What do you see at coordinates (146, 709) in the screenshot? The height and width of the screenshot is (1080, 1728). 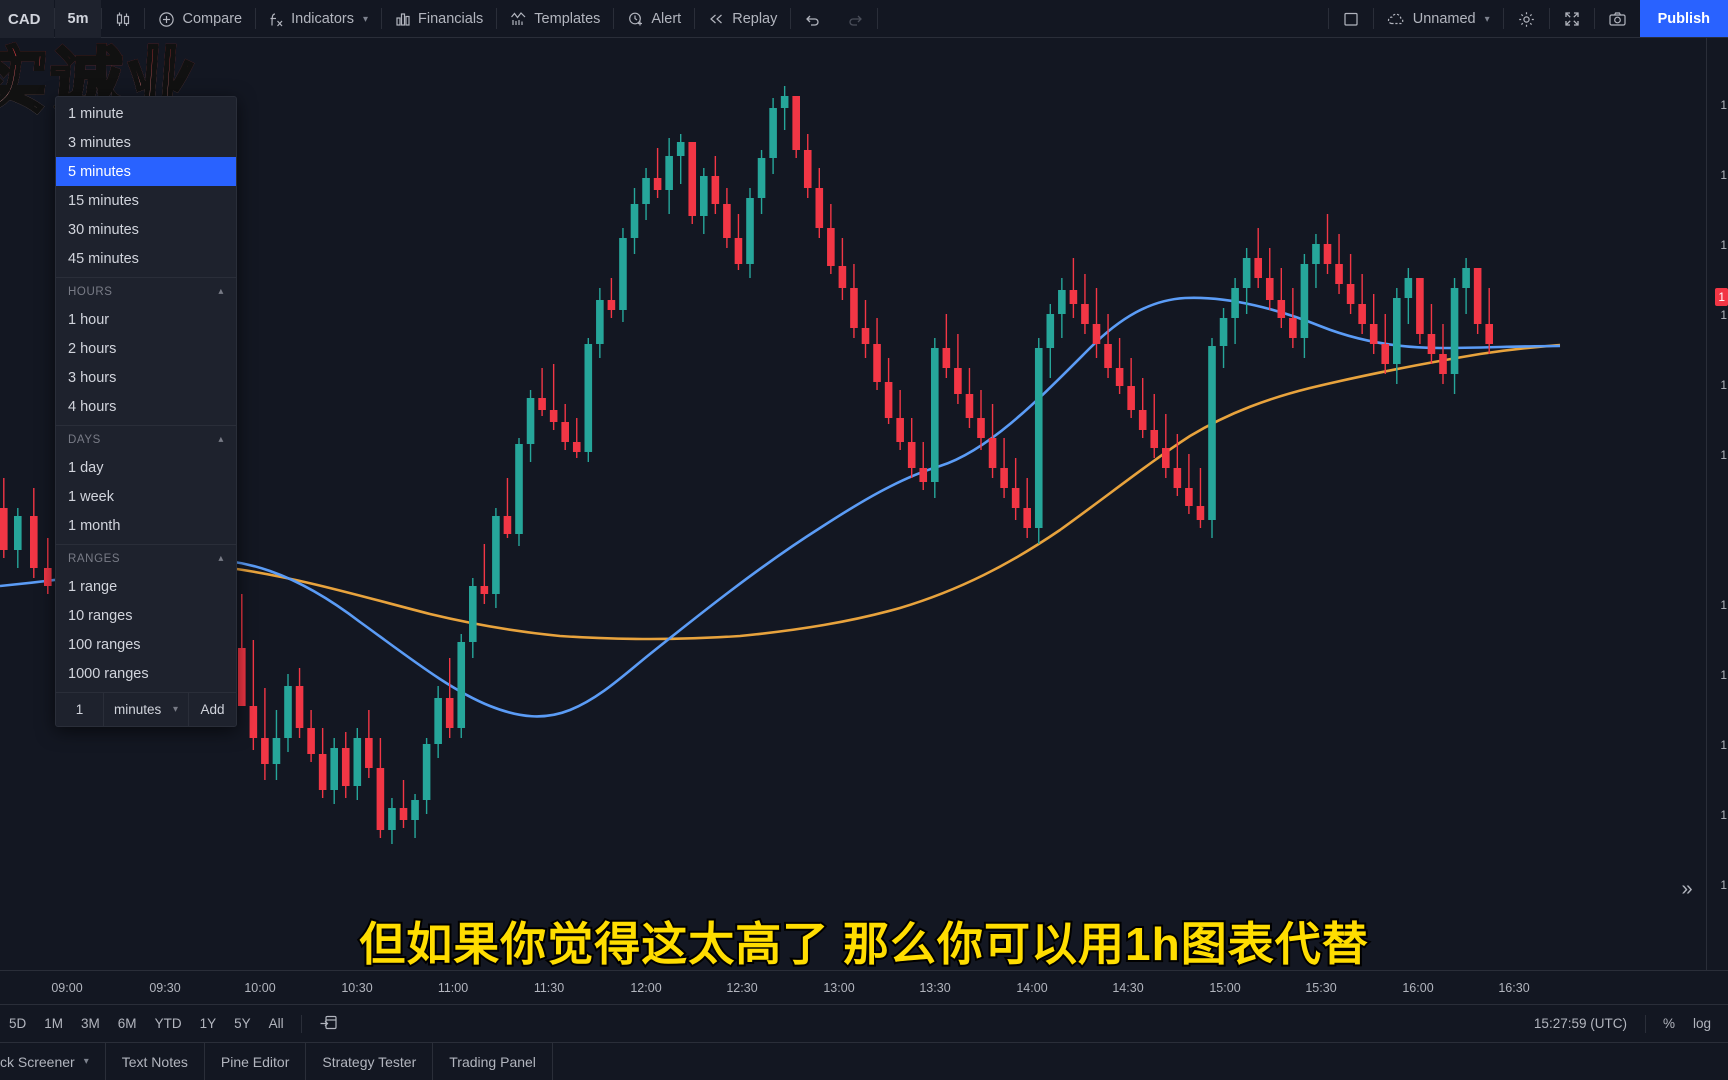 I see `custom-interval-unit-select: minutes ▾` at bounding box center [146, 709].